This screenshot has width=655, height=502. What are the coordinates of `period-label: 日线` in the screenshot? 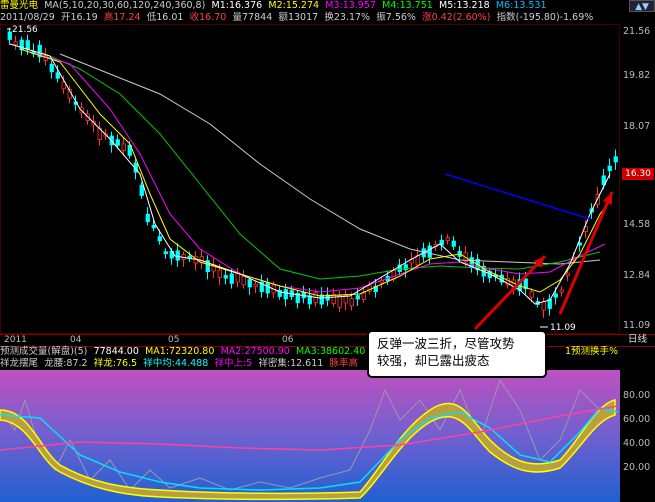 It's located at (641, 339).